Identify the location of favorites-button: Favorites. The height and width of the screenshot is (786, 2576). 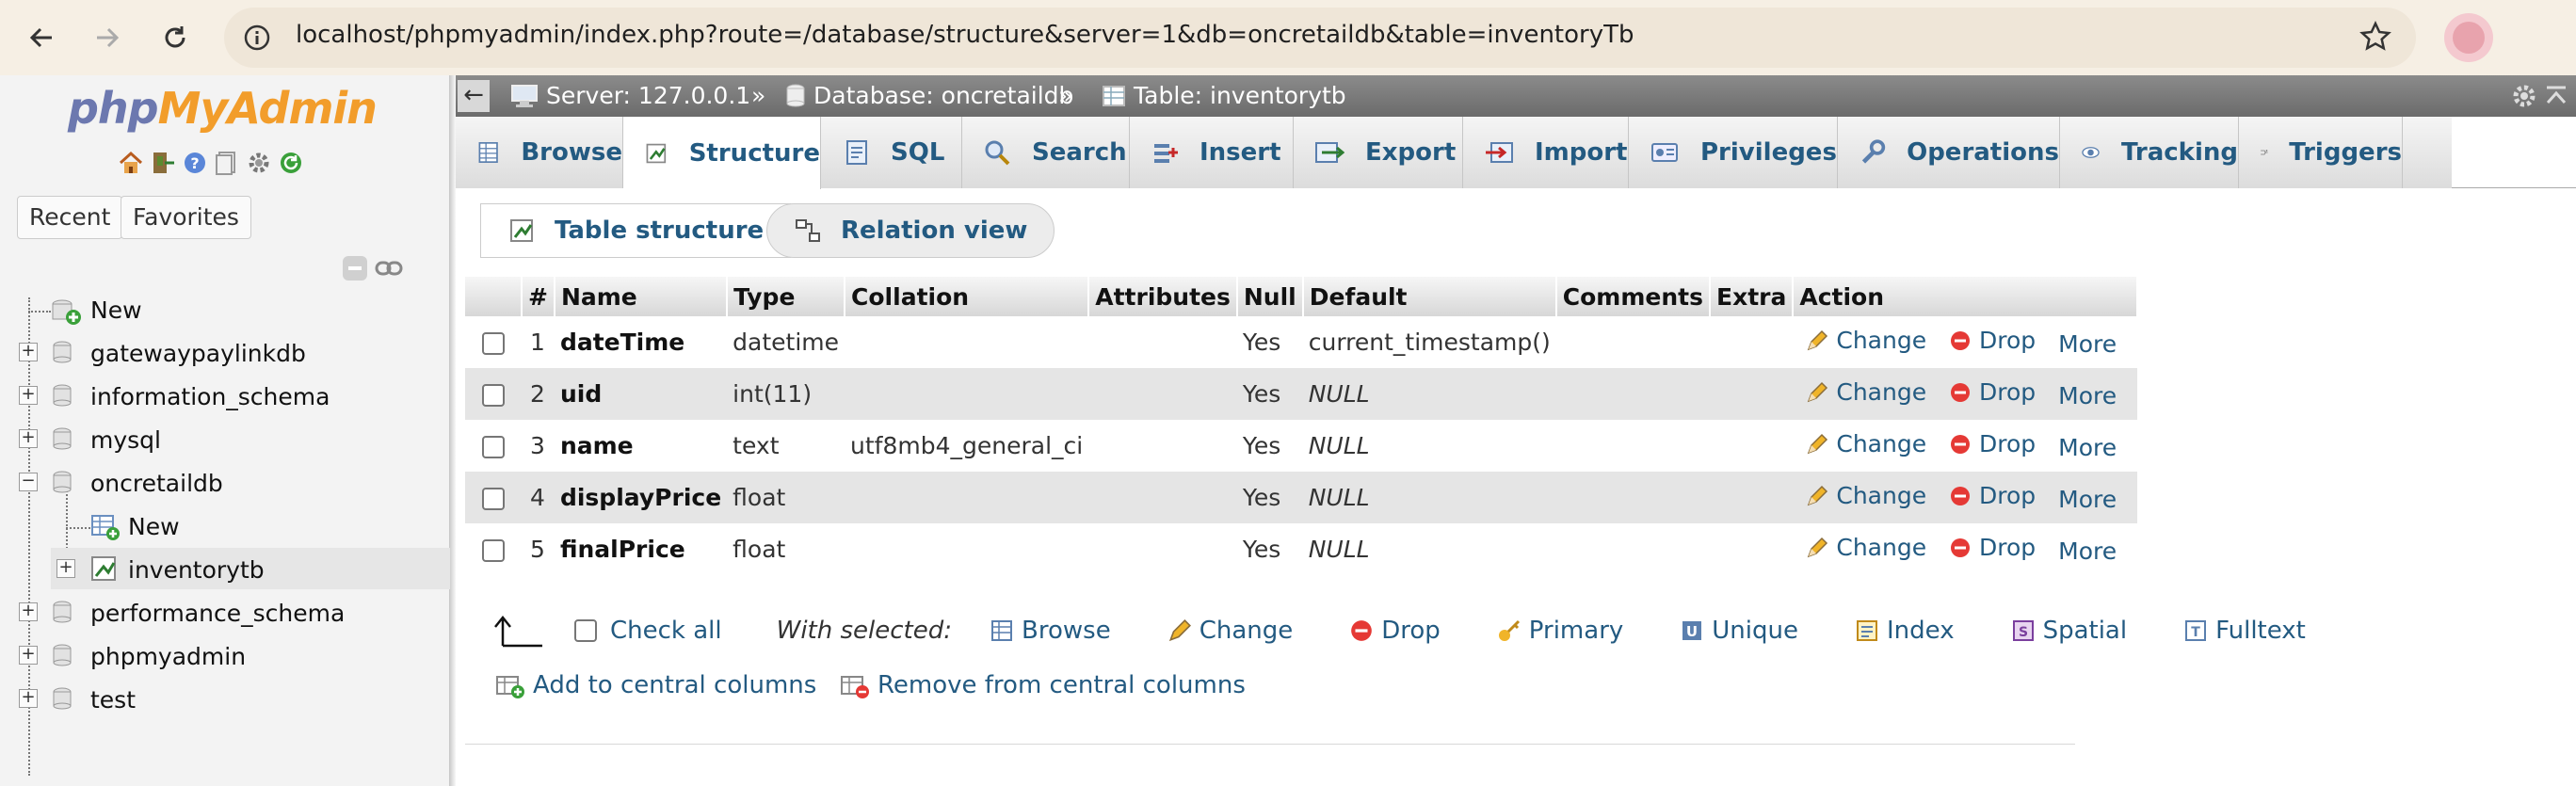
(186, 218).